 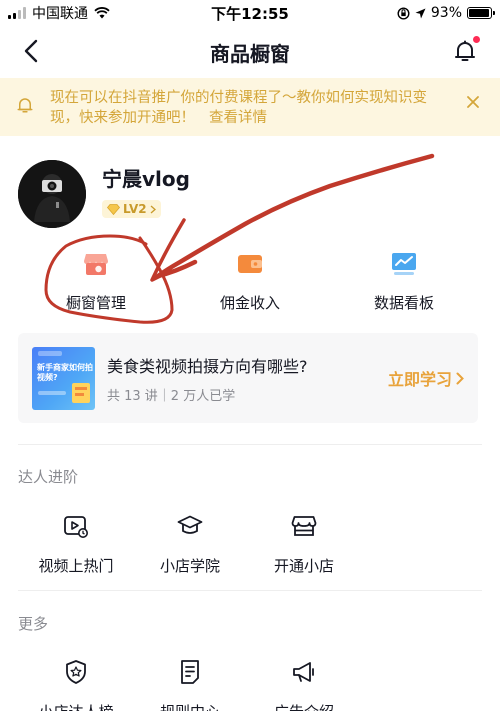 I want to click on expert-grid: 视频上热门 小店学院 开通小店, so click(x=250, y=544).